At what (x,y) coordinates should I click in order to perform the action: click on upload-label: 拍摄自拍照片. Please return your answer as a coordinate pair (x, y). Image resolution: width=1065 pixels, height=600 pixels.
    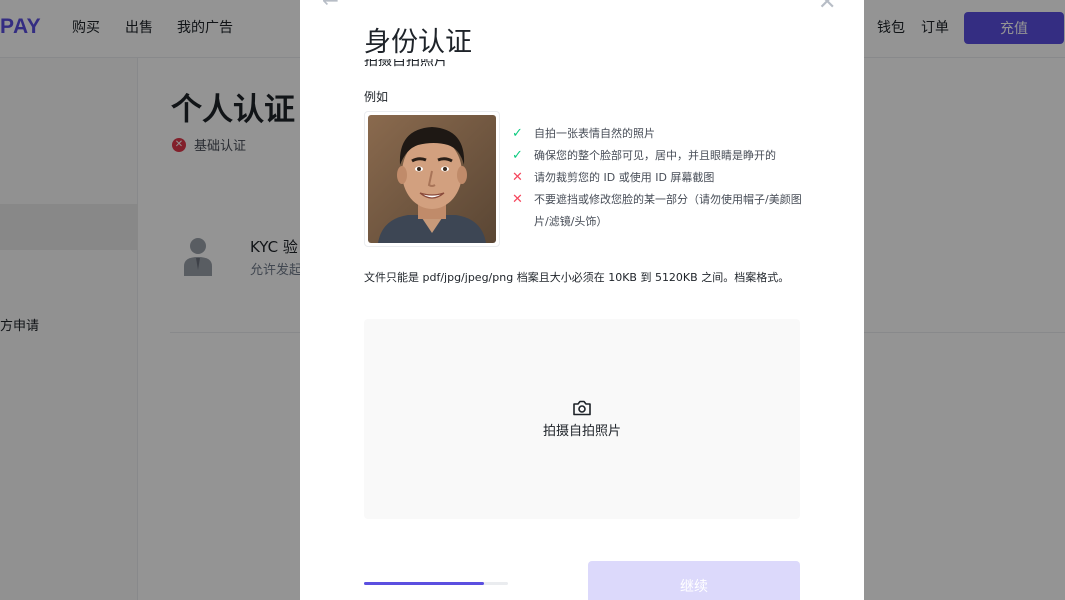
    Looking at the image, I should click on (581, 431).